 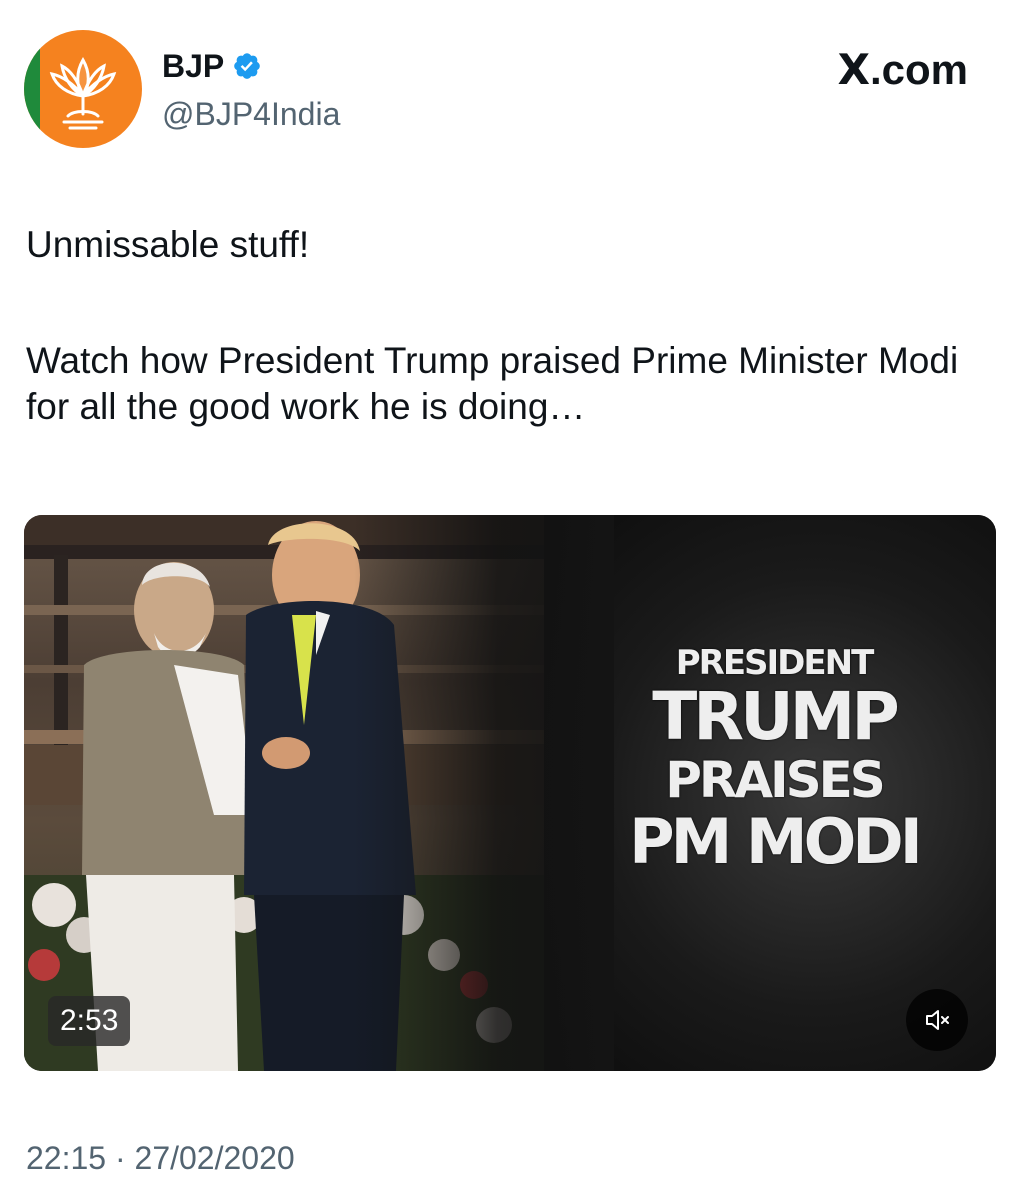 What do you see at coordinates (247, 66) in the screenshot?
I see `verified-badge-icon` at bounding box center [247, 66].